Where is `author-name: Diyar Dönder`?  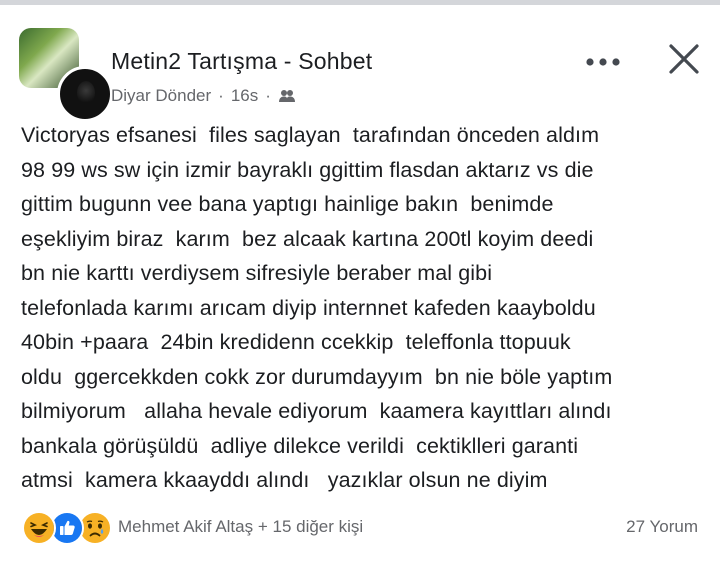 author-name: Diyar Dönder is located at coordinates (161, 96).